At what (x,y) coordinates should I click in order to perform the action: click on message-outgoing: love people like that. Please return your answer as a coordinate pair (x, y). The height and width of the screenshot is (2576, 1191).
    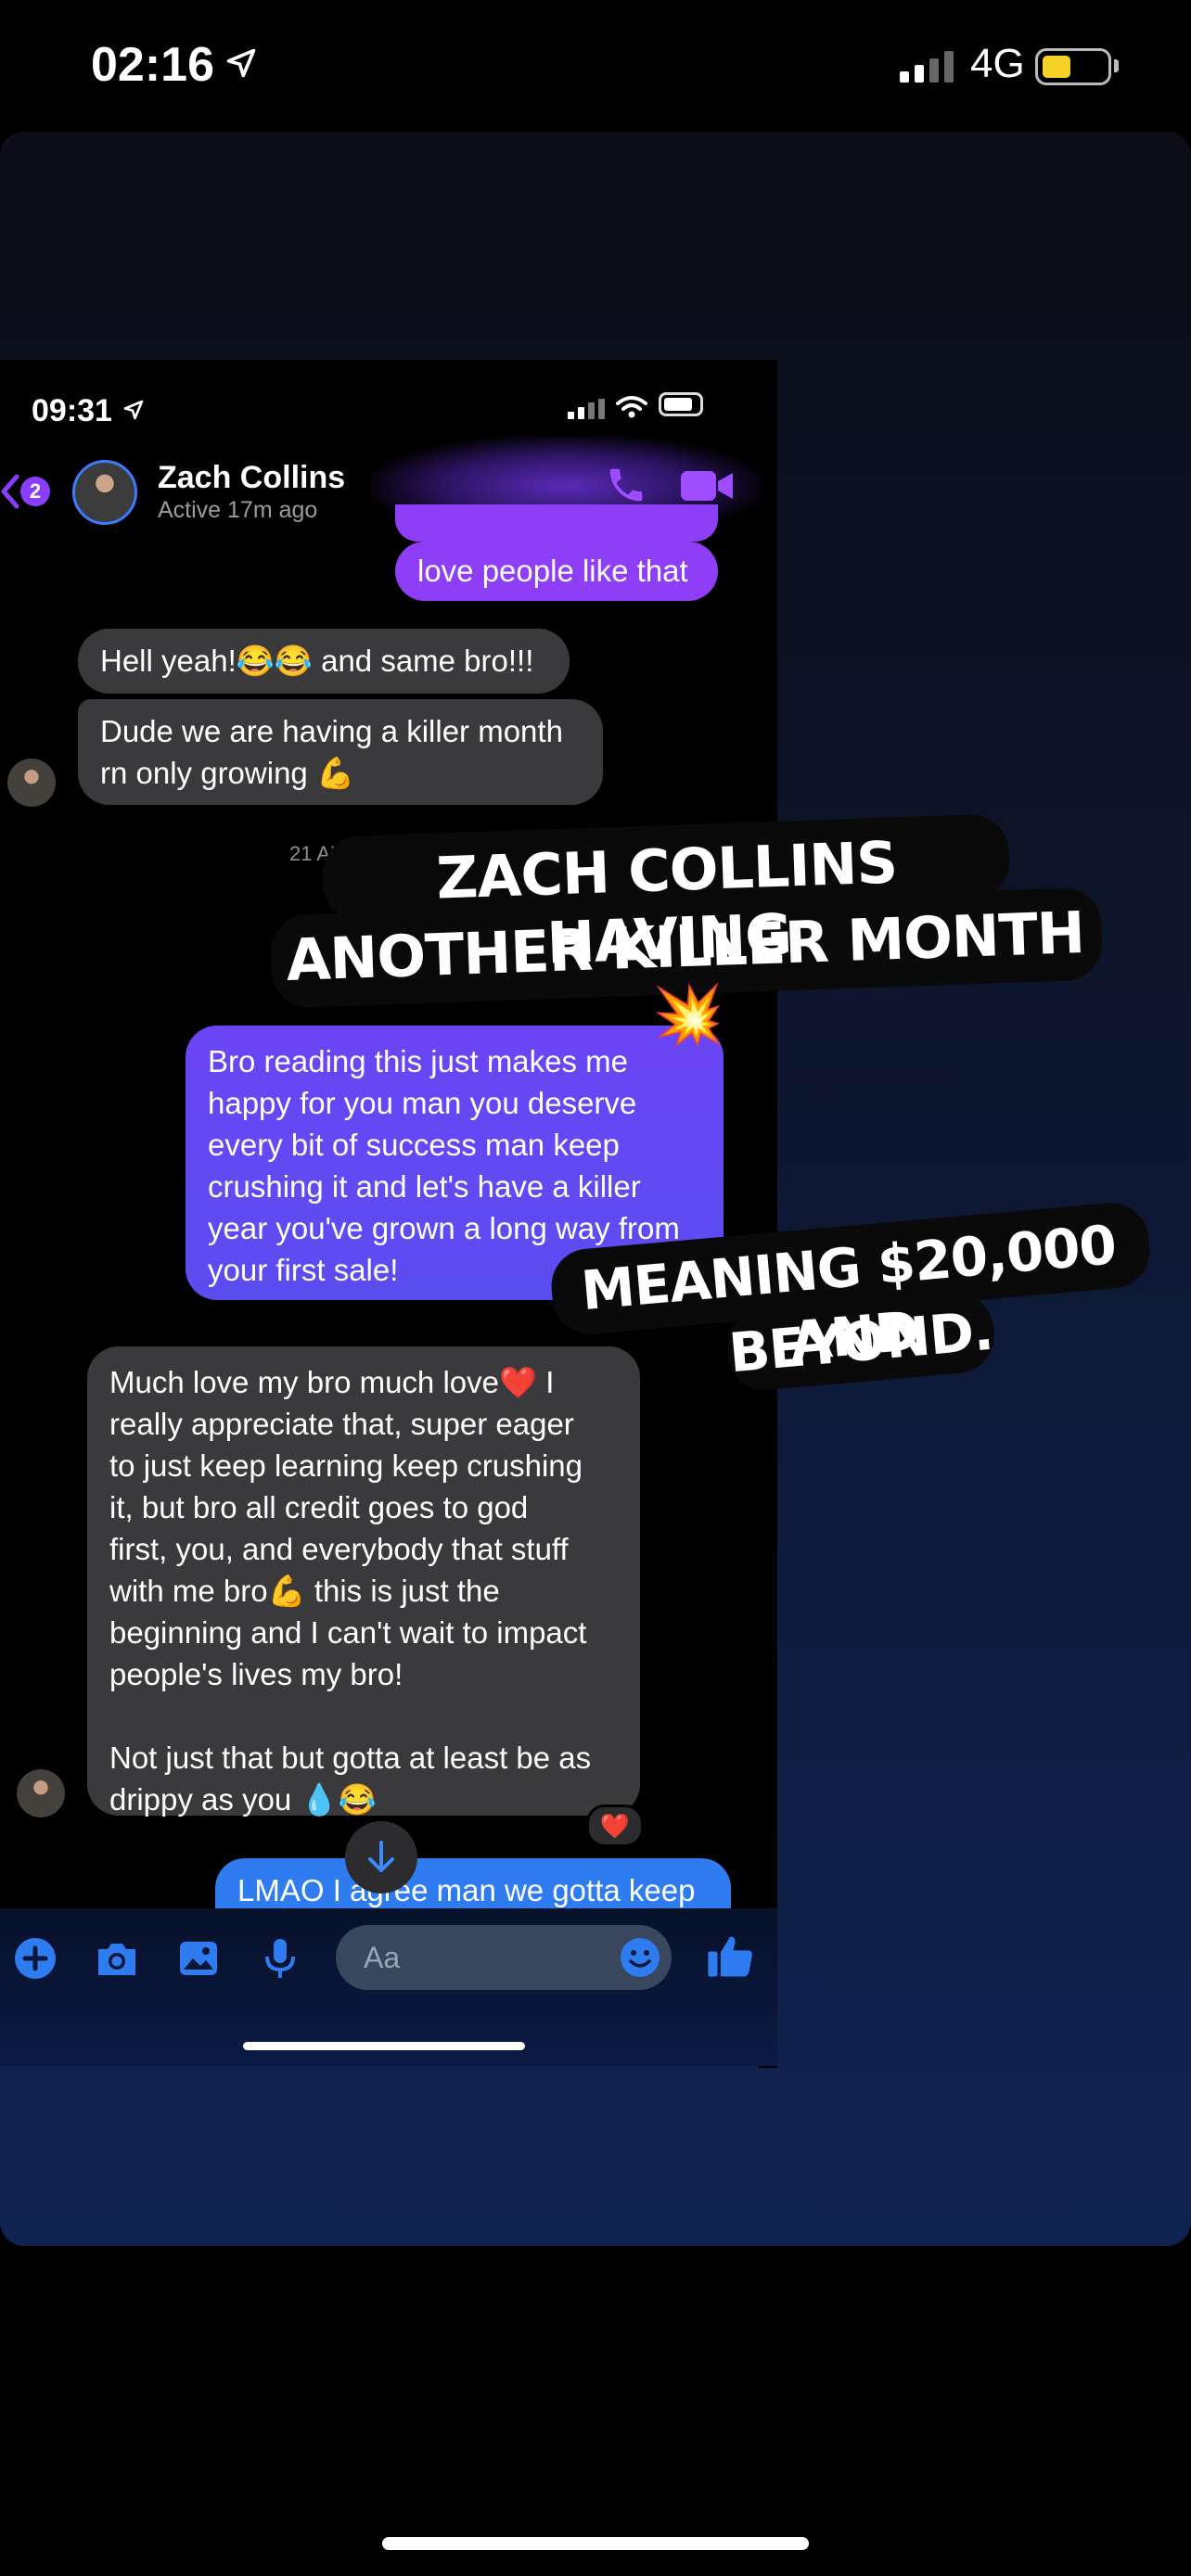
    Looking at the image, I should click on (556, 571).